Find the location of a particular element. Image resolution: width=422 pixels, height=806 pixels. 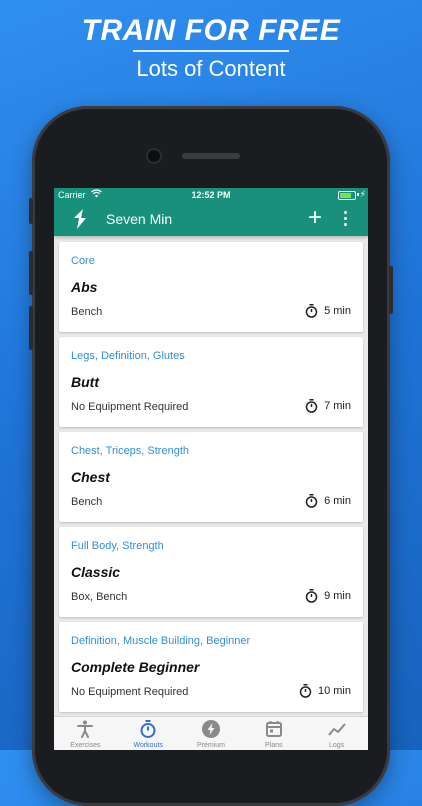

workout-duration: 5 min is located at coordinates (328, 311).